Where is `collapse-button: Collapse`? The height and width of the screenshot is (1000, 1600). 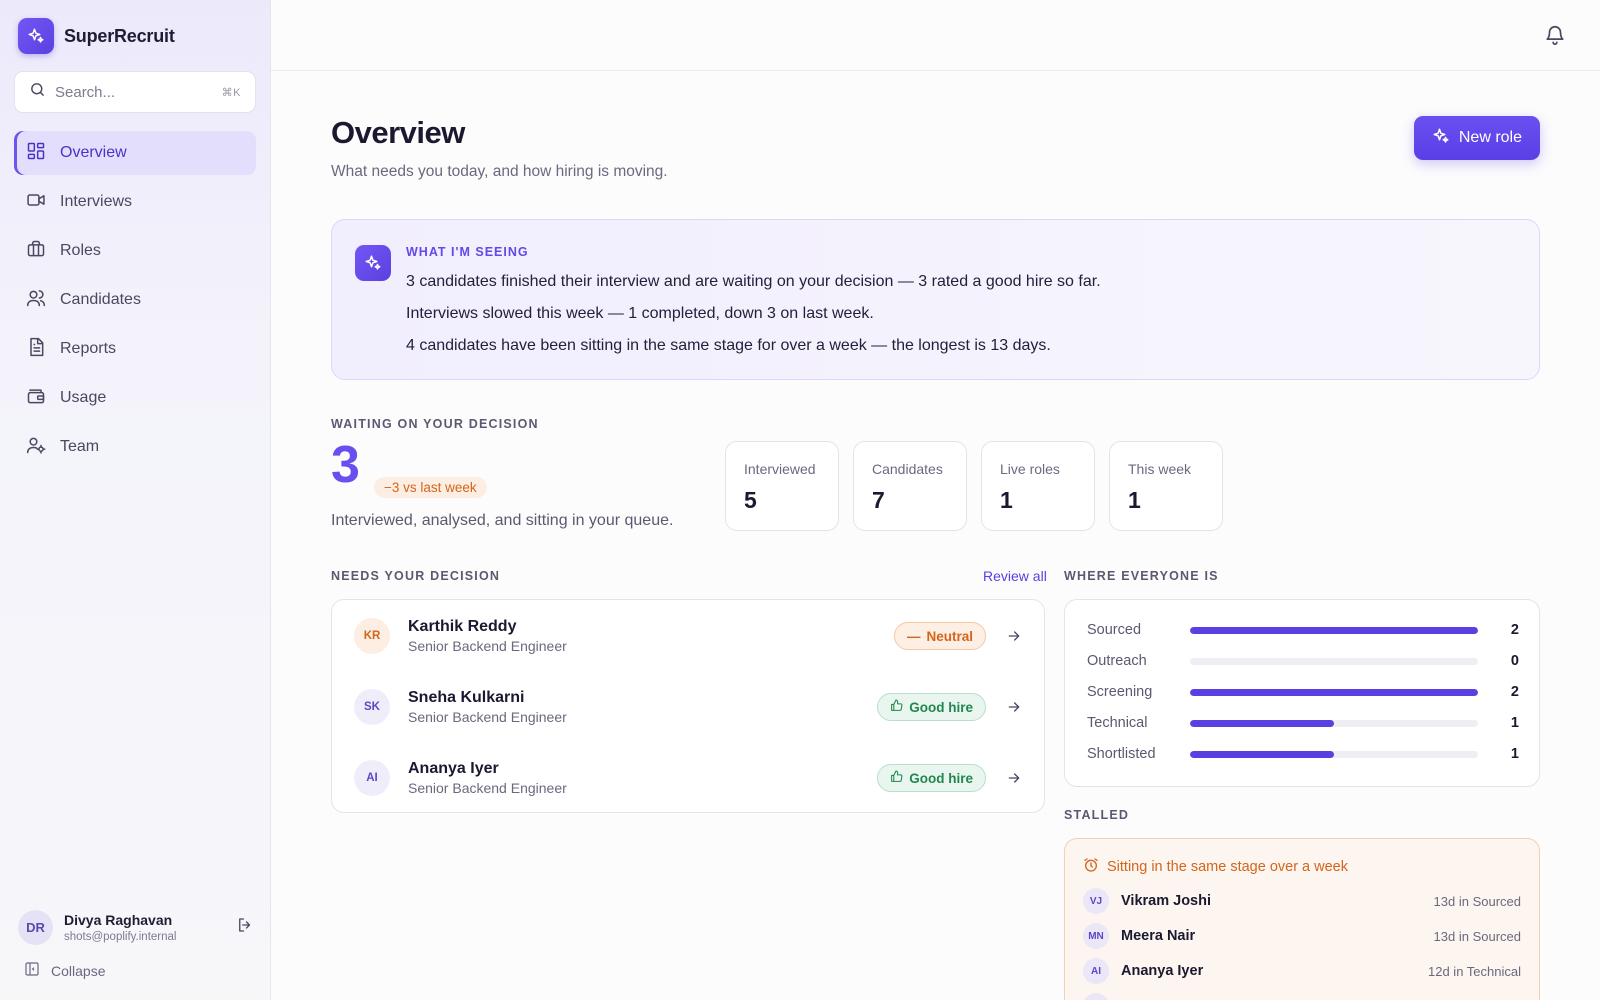 collapse-button: Collapse is located at coordinates (64, 970).